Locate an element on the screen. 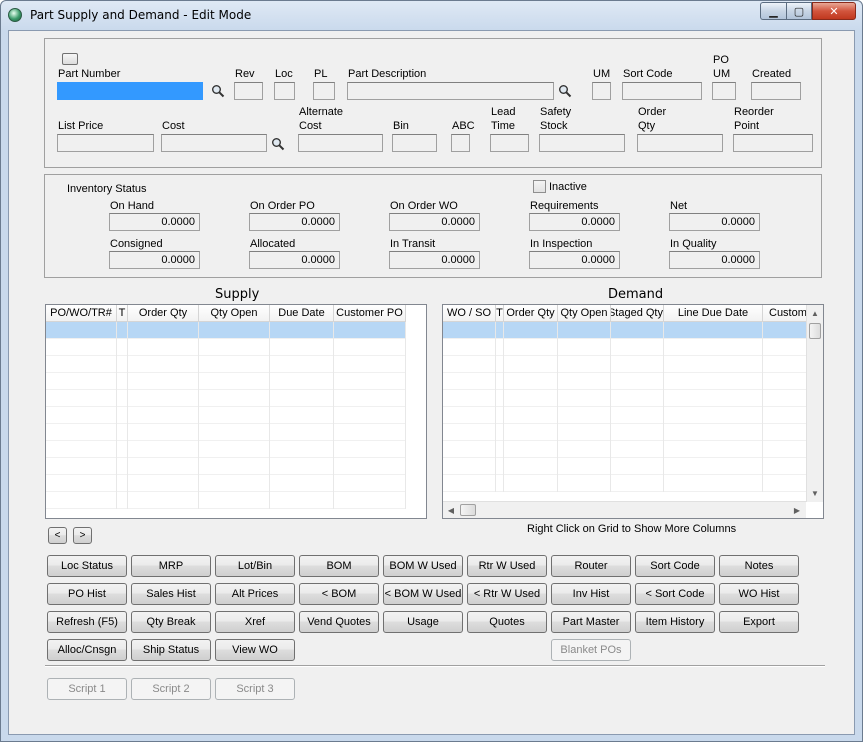 The height and width of the screenshot is (742, 863). sort-code-button: < Sort Code is located at coordinates (675, 594).